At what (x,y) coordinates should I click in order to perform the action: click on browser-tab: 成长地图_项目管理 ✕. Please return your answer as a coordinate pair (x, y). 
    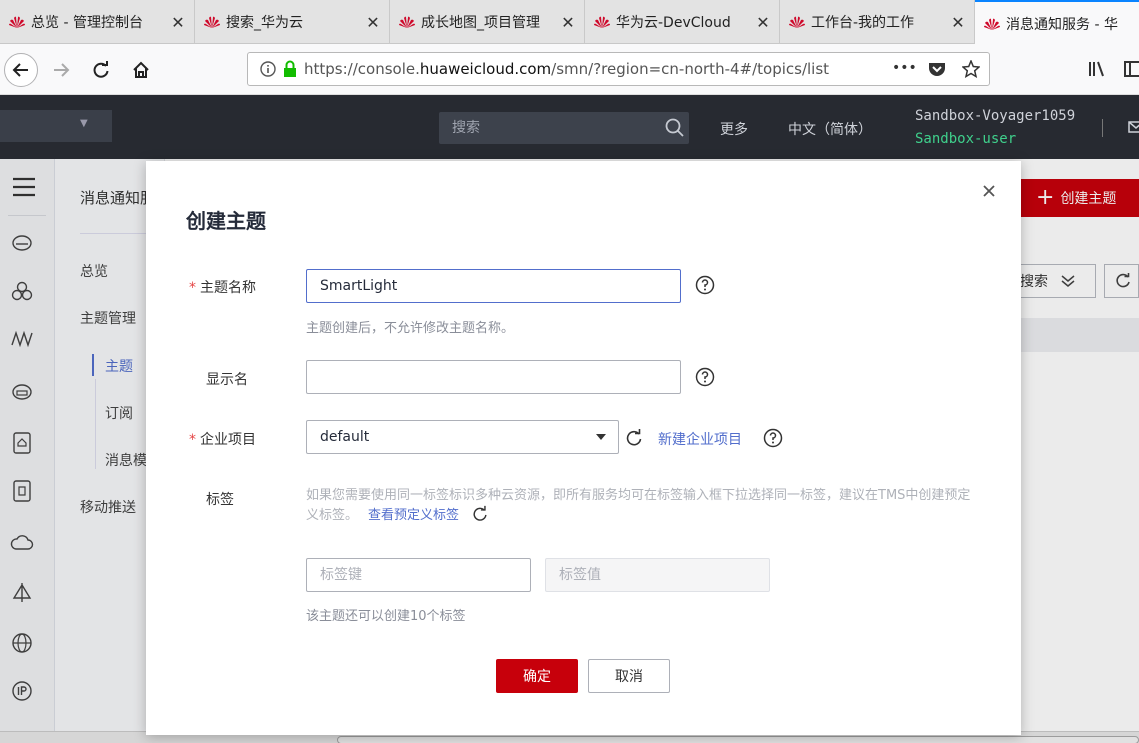
    Looking at the image, I should click on (487, 22).